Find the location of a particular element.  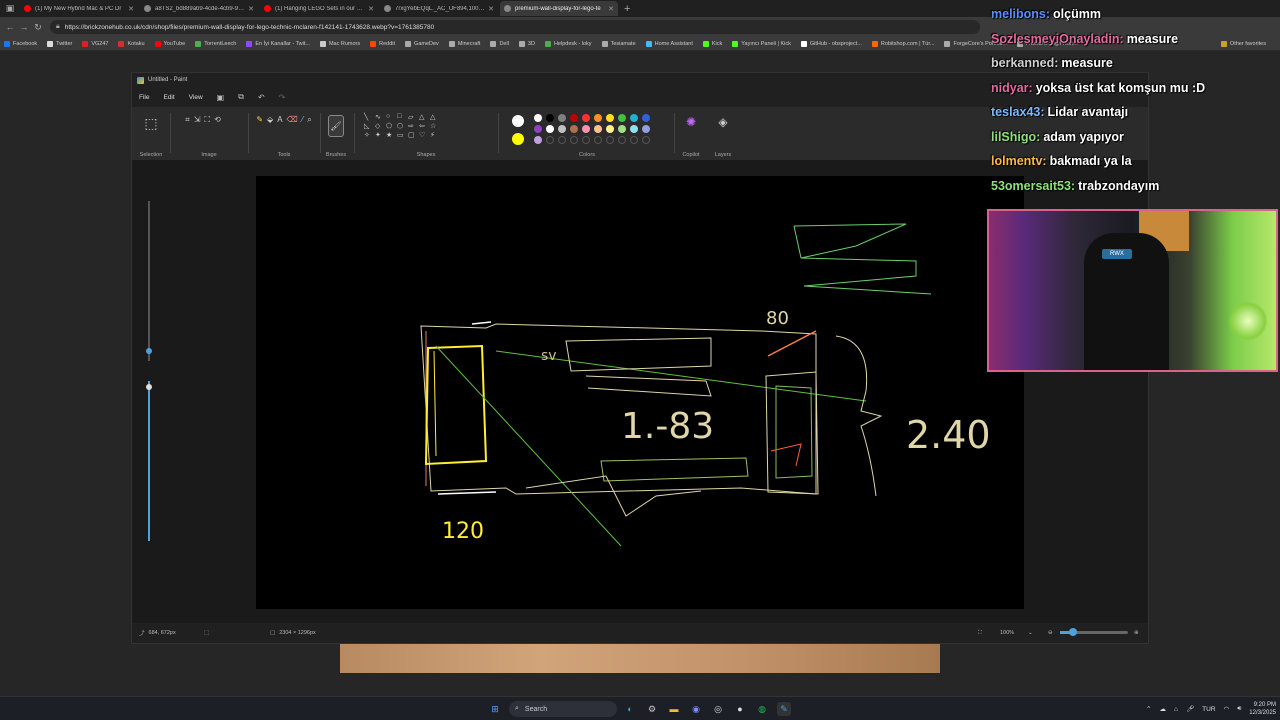

edge-icon: ◐ is located at coordinates (630, 709).